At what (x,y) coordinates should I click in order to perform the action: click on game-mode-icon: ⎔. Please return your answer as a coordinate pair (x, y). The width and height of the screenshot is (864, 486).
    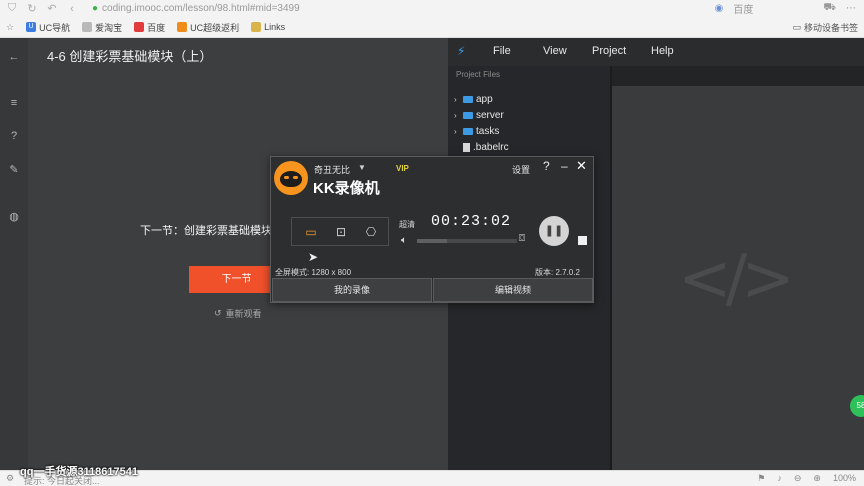
    Looking at the image, I should click on (371, 232).